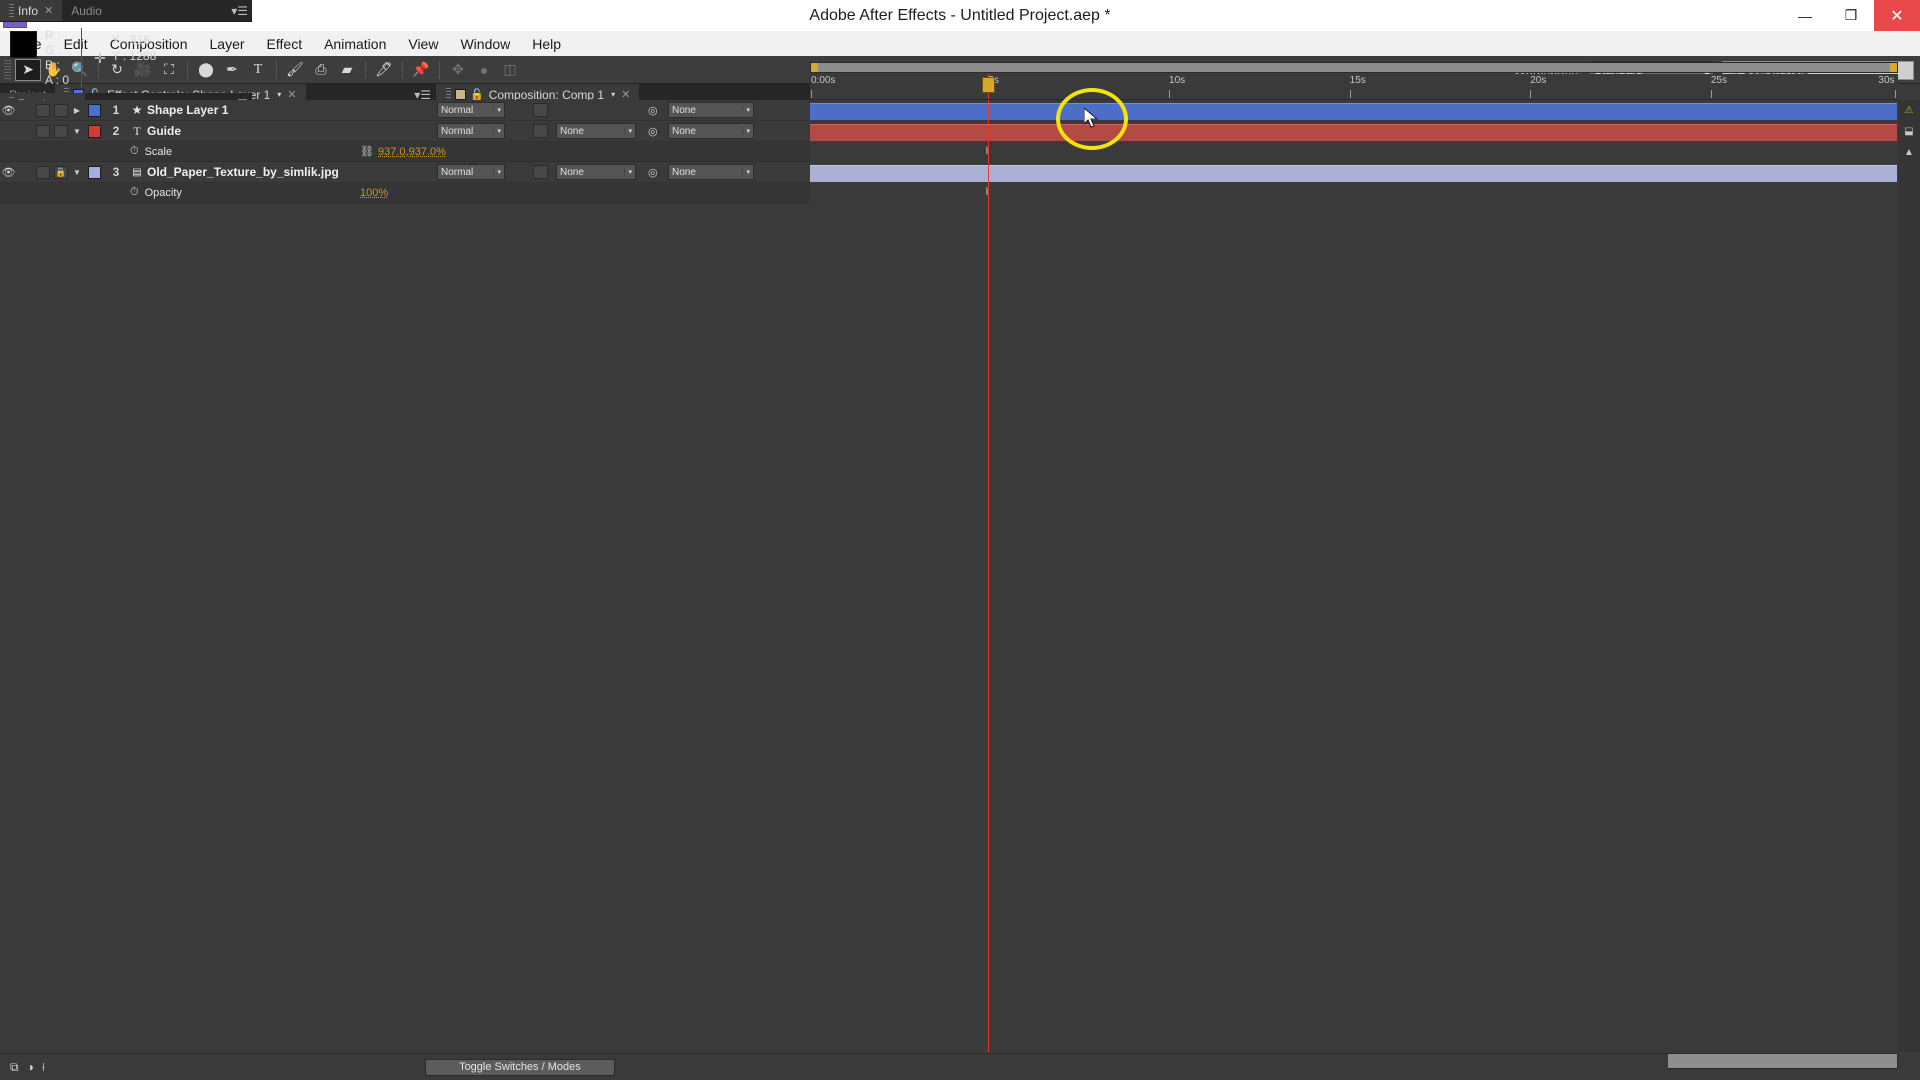 Image resolution: width=1920 pixels, height=1080 pixels. What do you see at coordinates (61, 172) in the screenshot?
I see `layer-lock-toggle: 🔒` at bounding box center [61, 172].